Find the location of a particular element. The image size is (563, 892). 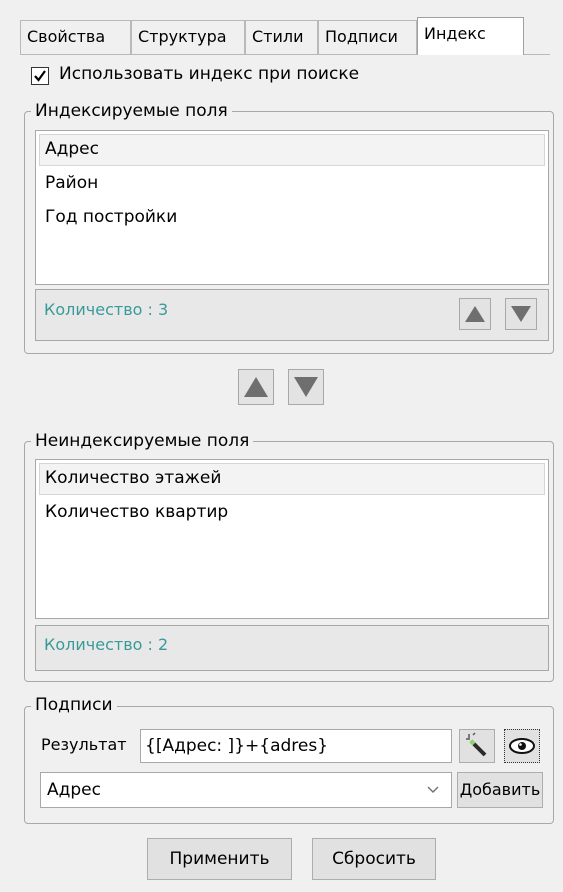

remove-from-index-button is located at coordinates (306, 387).